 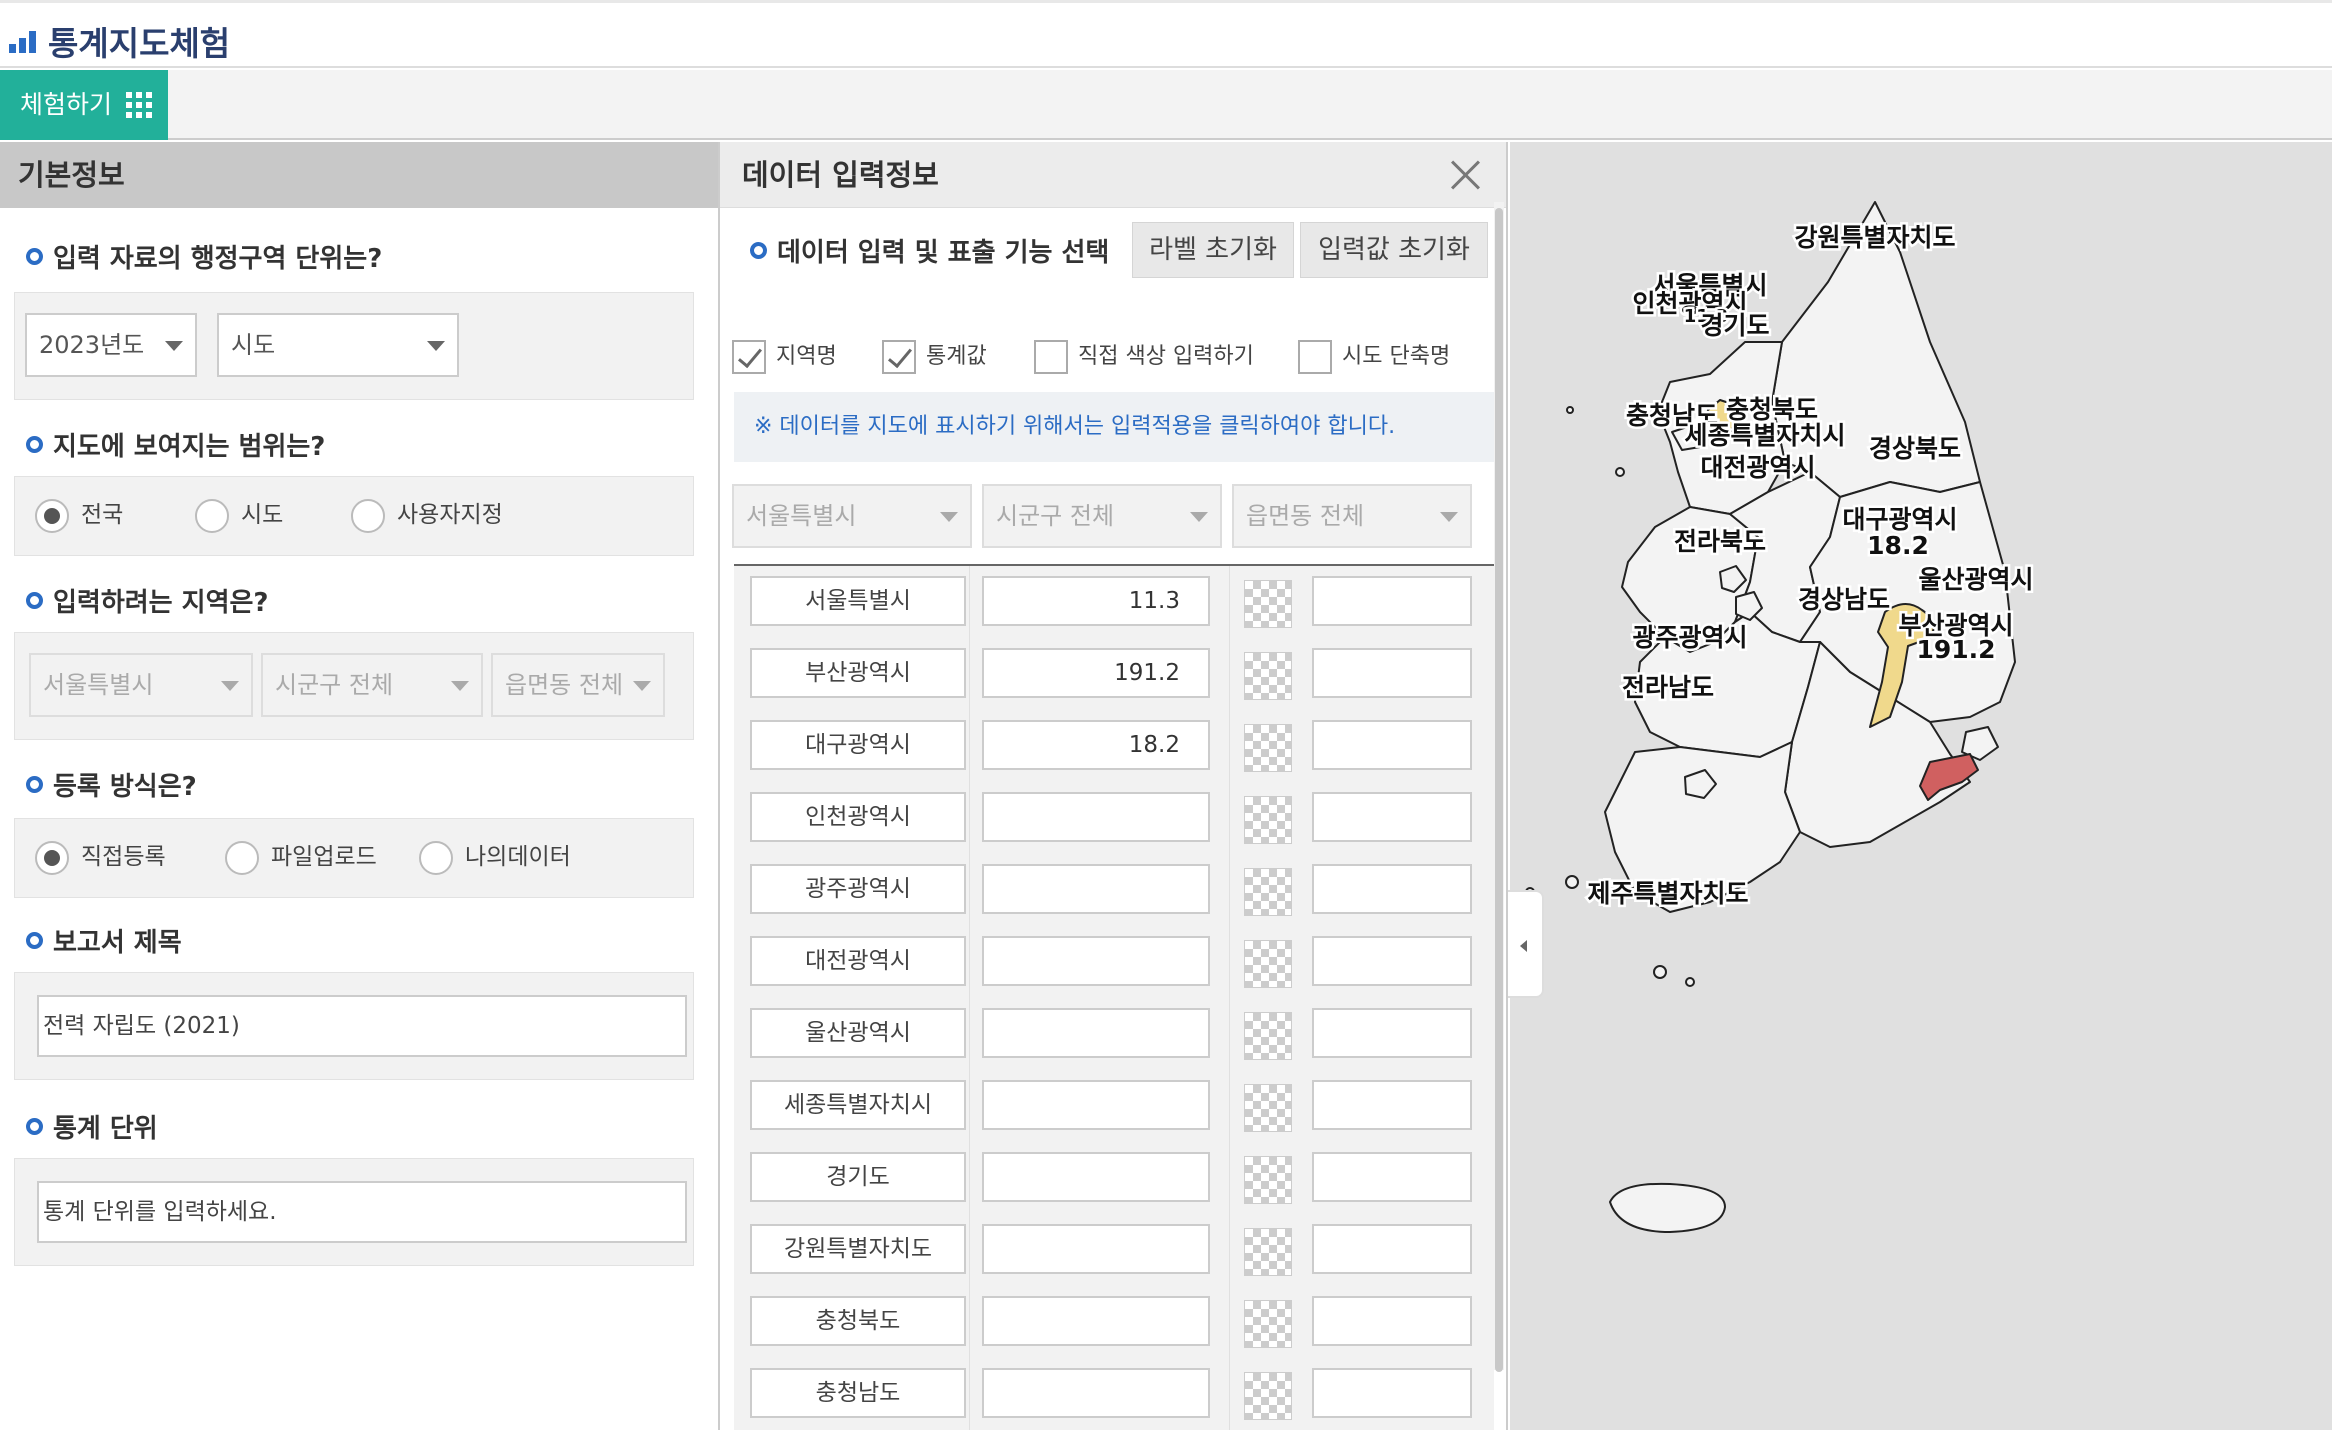 I want to click on panel-title: 기본정보, so click(x=359, y=175).